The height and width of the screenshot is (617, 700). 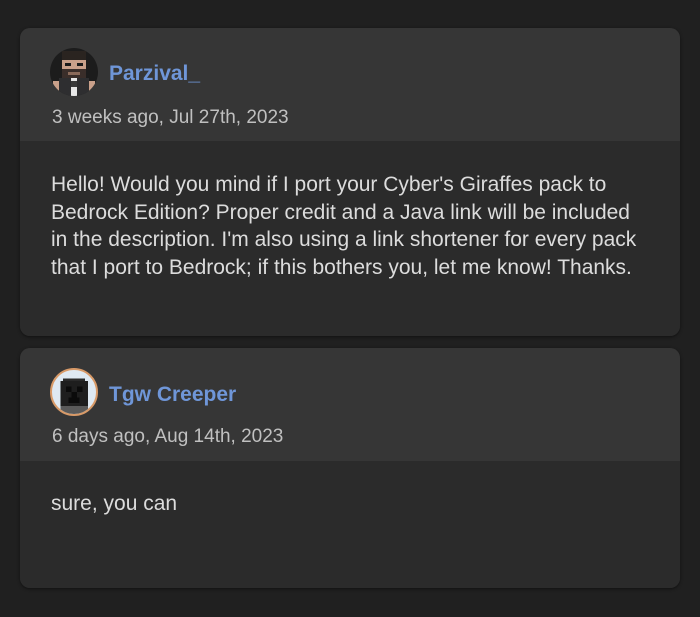 What do you see at coordinates (170, 117) in the screenshot?
I see `comment-timestamp: 3 weeks ago, Jul 27th, 2023` at bounding box center [170, 117].